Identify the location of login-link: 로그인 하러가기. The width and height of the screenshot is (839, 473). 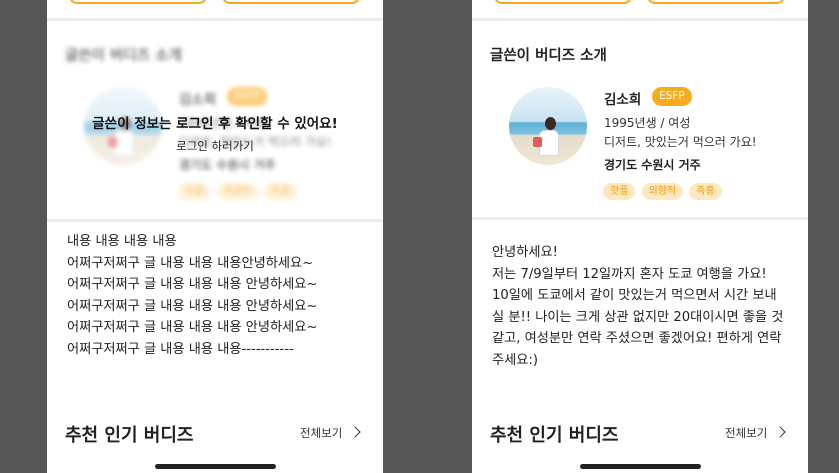
(215, 146).